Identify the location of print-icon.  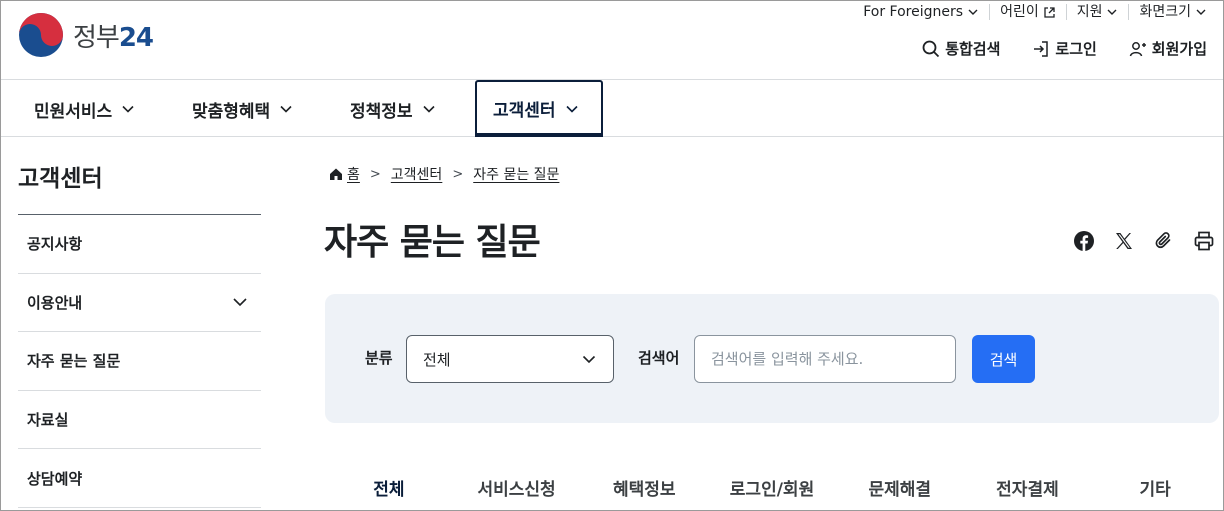
(1204, 241).